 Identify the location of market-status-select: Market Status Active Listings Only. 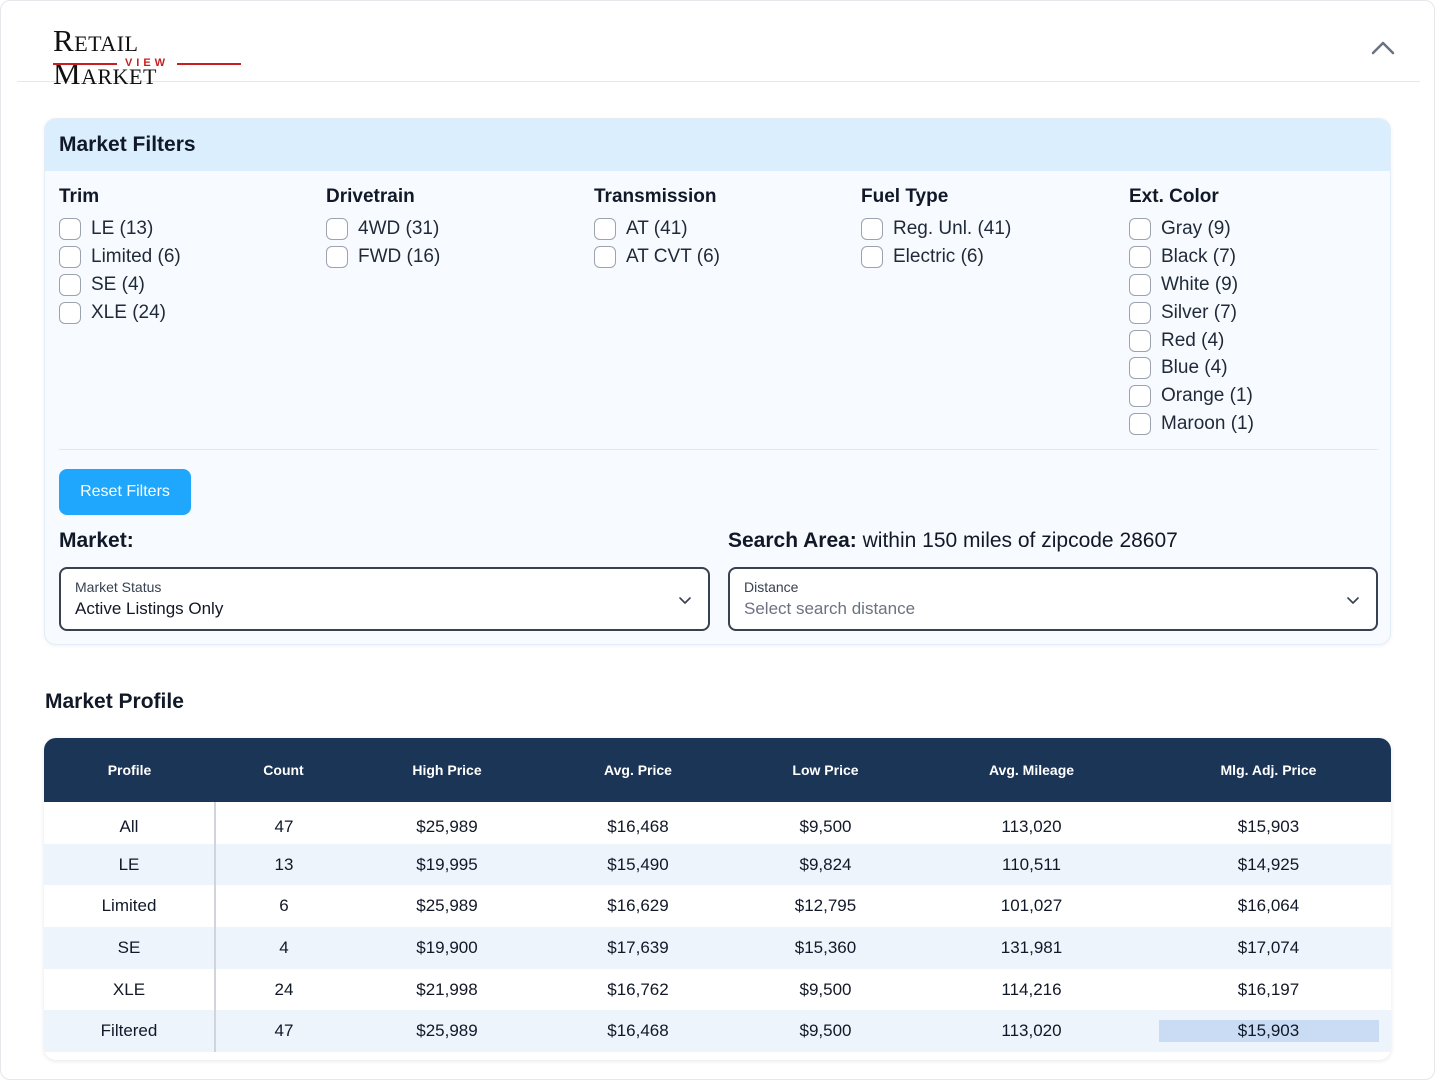
(384, 599).